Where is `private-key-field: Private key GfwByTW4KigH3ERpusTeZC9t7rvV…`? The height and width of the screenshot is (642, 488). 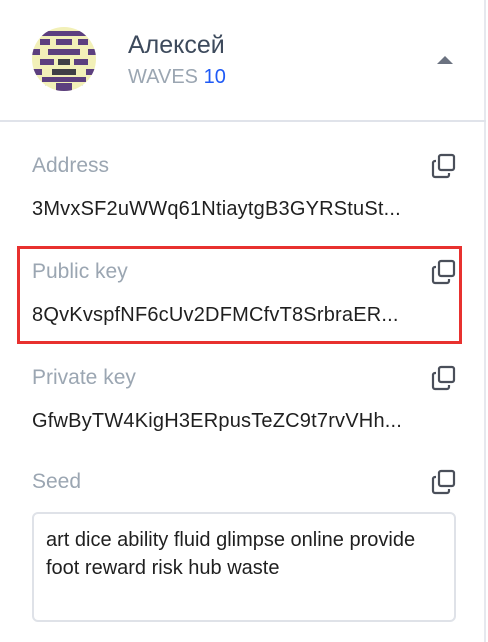 private-key-field: Private key GfwByTW4KigH3ERpusTeZC9t7rvV… is located at coordinates (242, 409).